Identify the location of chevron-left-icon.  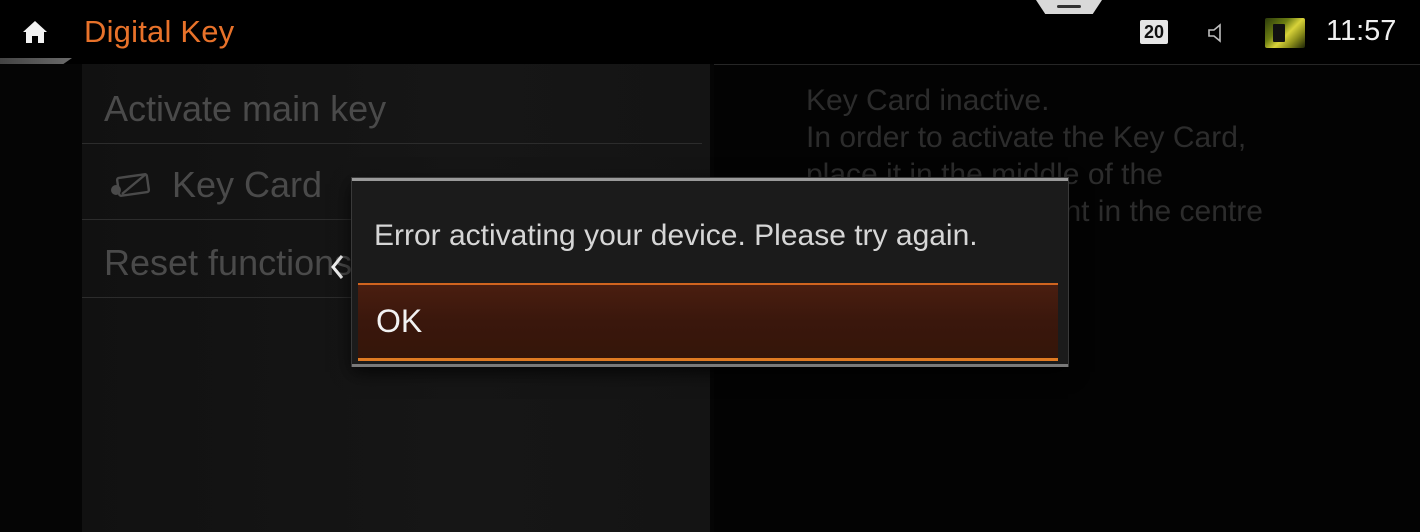
(337, 267).